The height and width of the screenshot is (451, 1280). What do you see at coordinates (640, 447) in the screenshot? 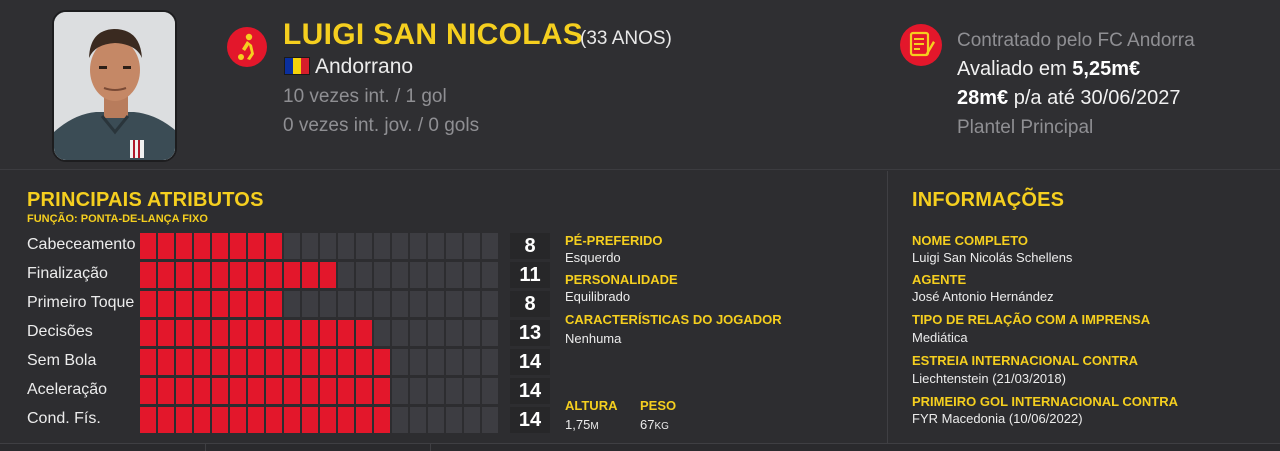
I see `bottom-panel-strip` at bounding box center [640, 447].